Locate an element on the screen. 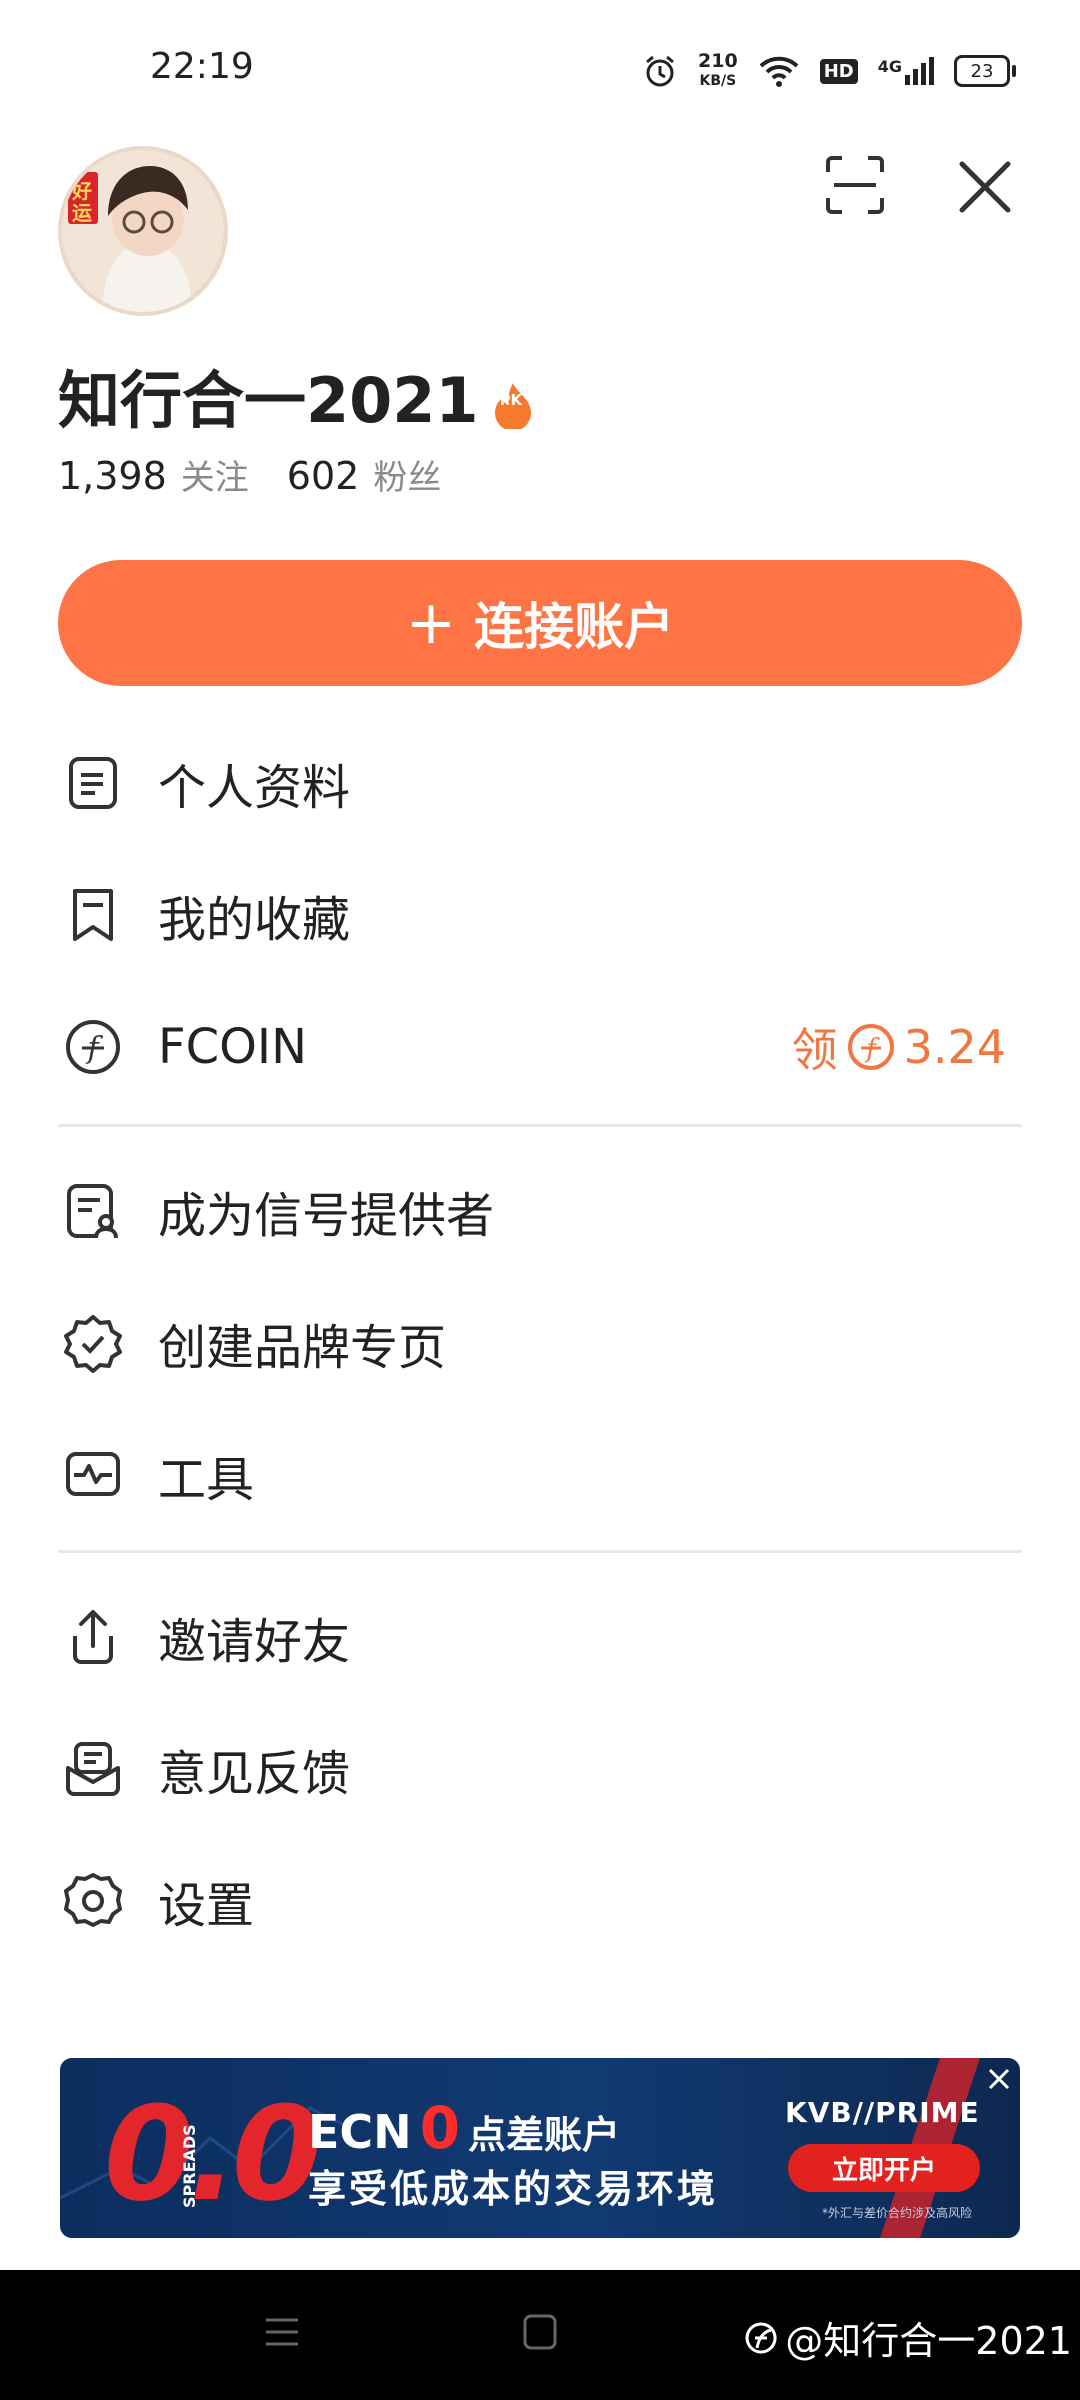 The width and height of the screenshot is (1080, 2400). banner-close-icon is located at coordinates (999, 2079).